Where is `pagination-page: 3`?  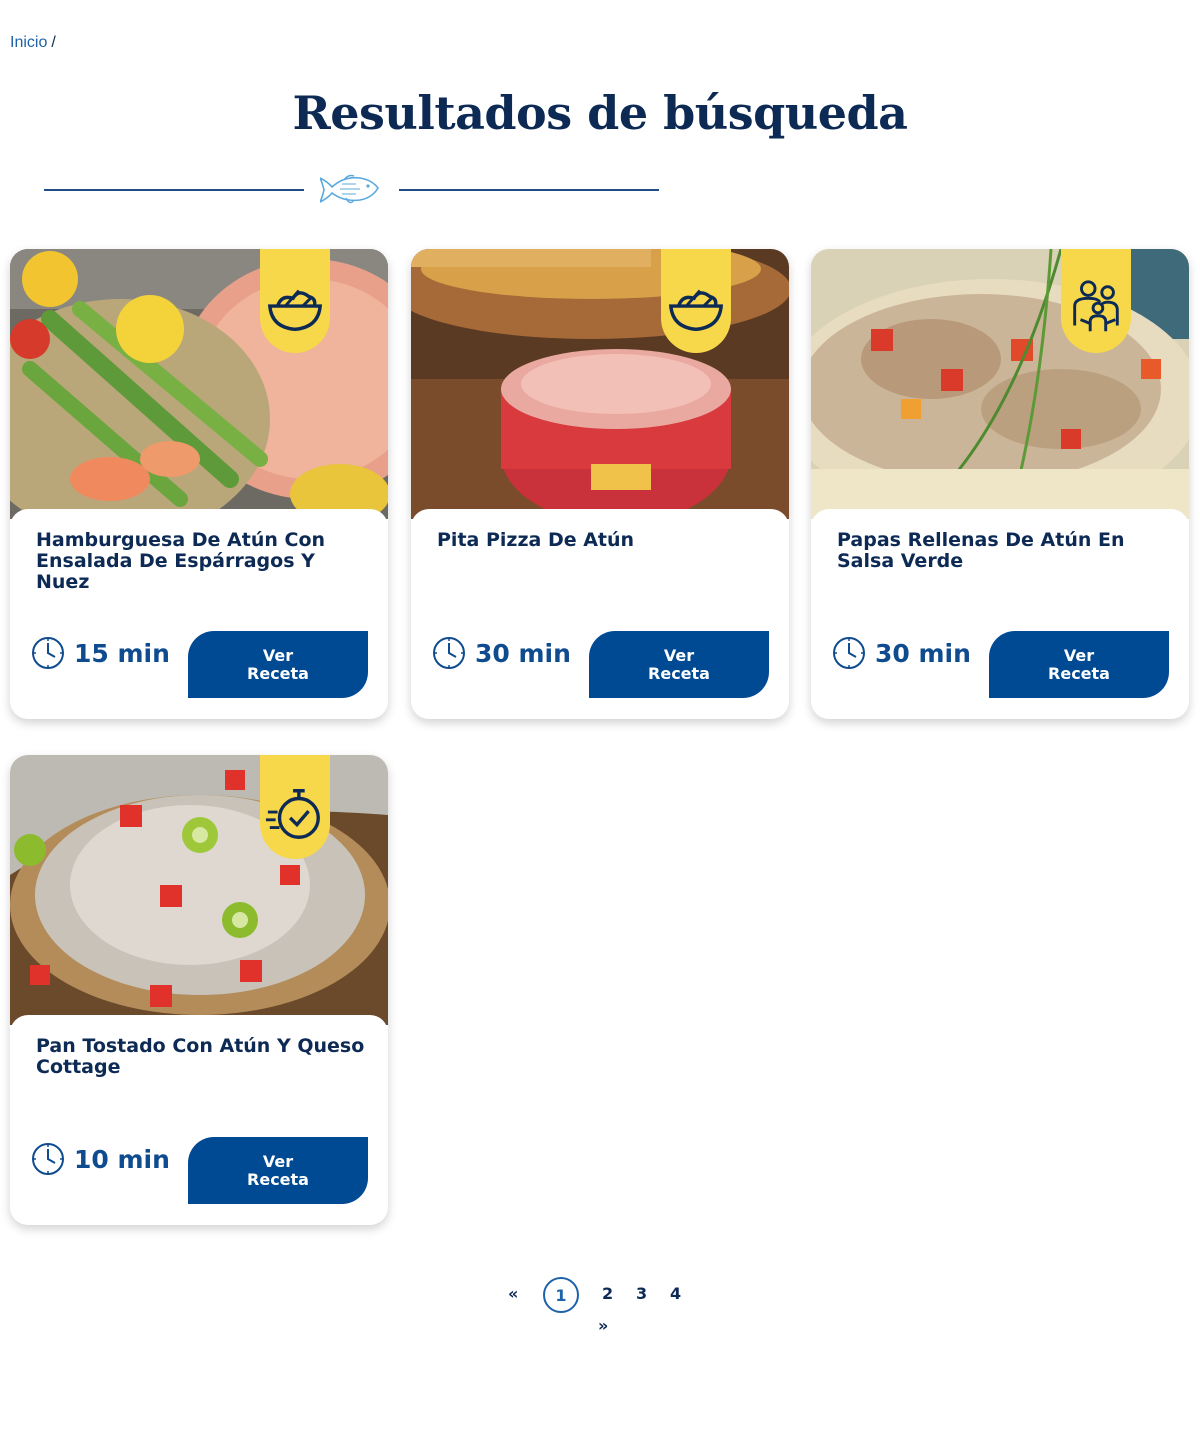
pagination-page: 3 is located at coordinates (641, 1293).